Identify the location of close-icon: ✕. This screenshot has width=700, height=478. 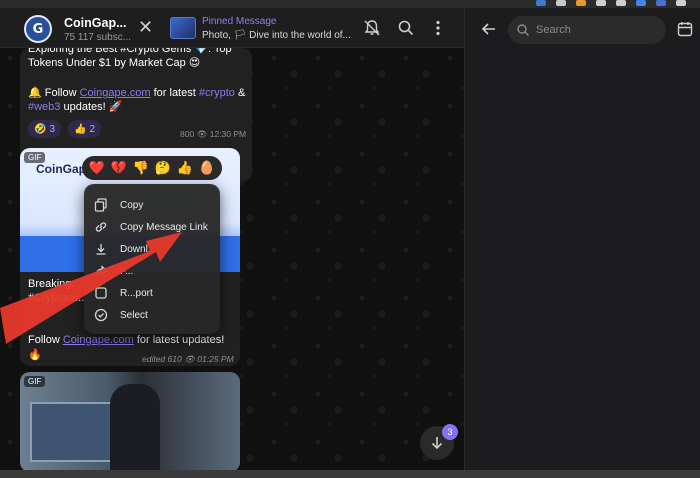
(145, 27).